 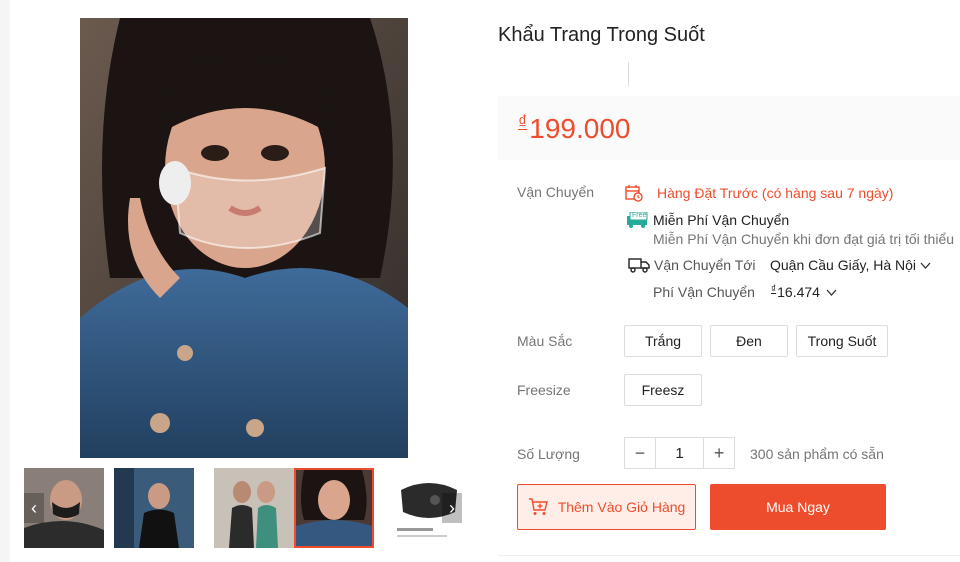 What do you see at coordinates (705, 265) in the screenshot?
I see `ship-to-label: Vận Chuyển Tới` at bounding box center [705, 265].